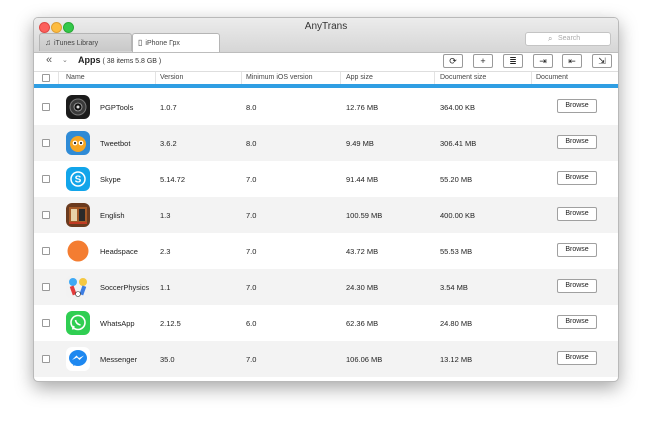 This screenshot has height=428, width=650. I want to click on app-version: 5.14.72, so click(173, 179).